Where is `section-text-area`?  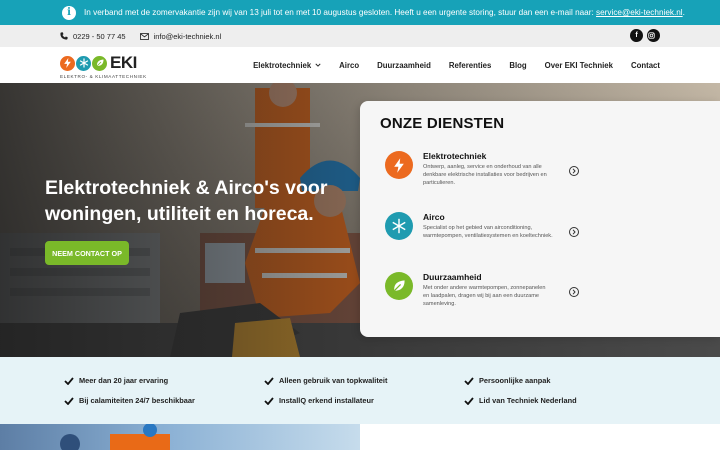
section-text-area is located at coordinates (540, 437).